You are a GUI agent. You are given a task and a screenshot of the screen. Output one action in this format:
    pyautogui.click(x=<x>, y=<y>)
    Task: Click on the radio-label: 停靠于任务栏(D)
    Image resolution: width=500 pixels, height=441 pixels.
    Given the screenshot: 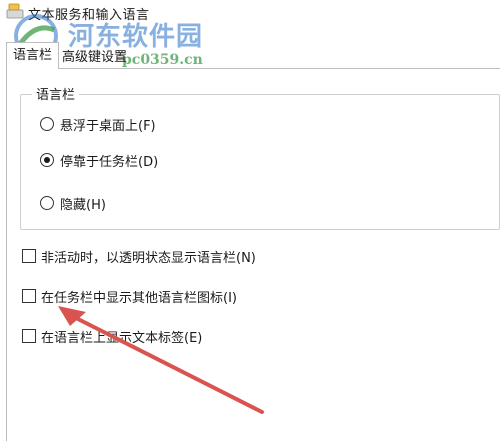 What is the action you would take?
    pyautogui.click(x=109, y=162)
    